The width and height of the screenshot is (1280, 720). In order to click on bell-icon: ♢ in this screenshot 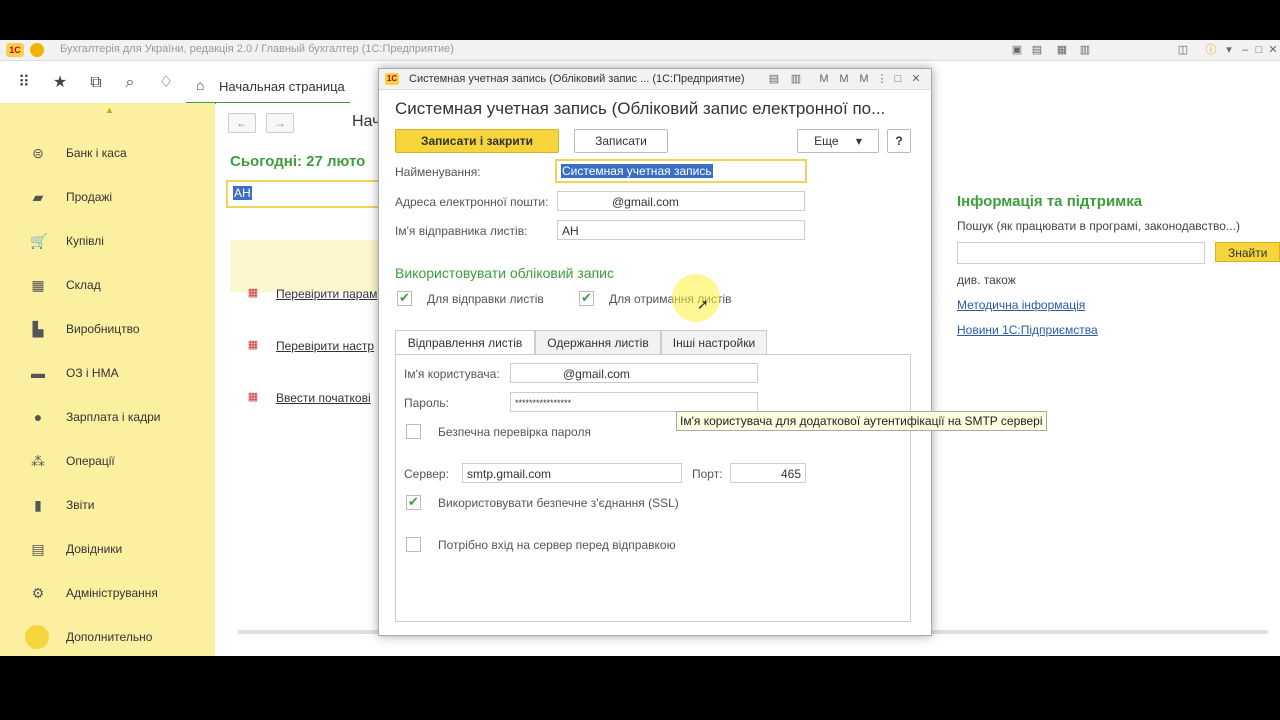, I will do `click(166, 83)`.